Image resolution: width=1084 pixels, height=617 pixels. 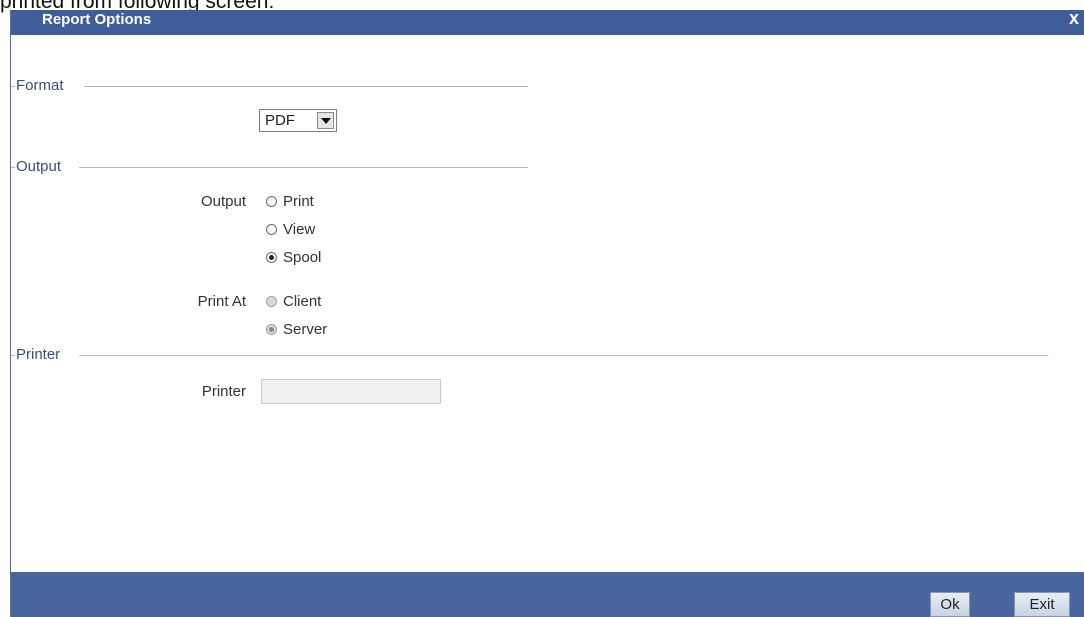 What do you see at coordinates (1042, 604) in the screenshot?
I see `exit-button: Exit` at bounding box center [1042, 604].